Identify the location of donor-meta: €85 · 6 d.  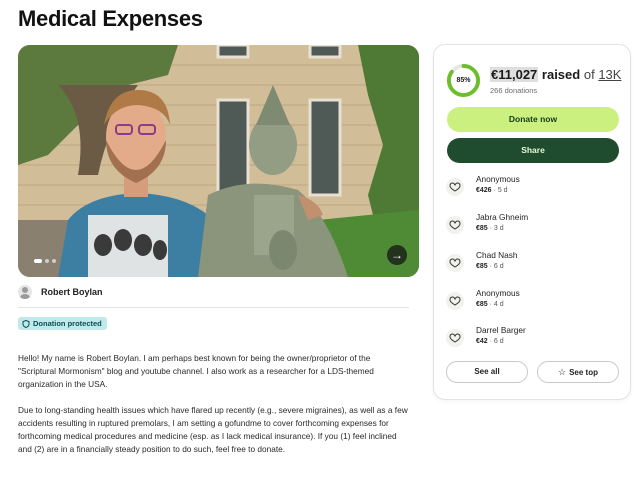
(490, 266).